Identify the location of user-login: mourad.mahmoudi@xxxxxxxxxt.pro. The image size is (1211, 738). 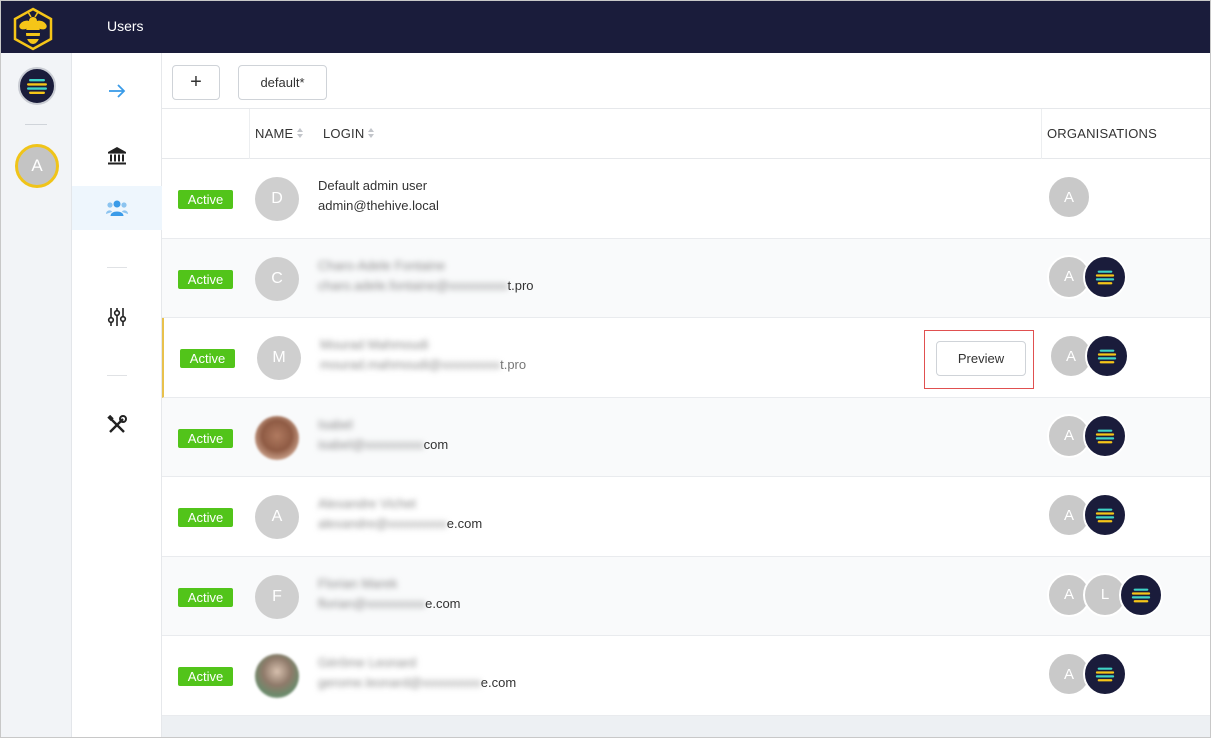
(423, 364).